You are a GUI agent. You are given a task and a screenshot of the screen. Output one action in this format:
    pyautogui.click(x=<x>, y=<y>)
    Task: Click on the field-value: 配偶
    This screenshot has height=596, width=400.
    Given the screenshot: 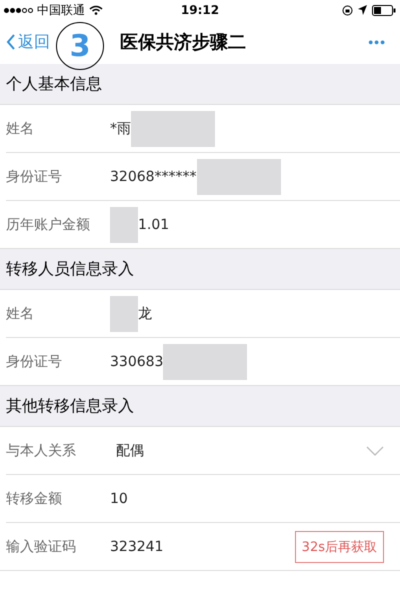 What is the action you would take?
    pyautogui.click(x=130, y=451)
    